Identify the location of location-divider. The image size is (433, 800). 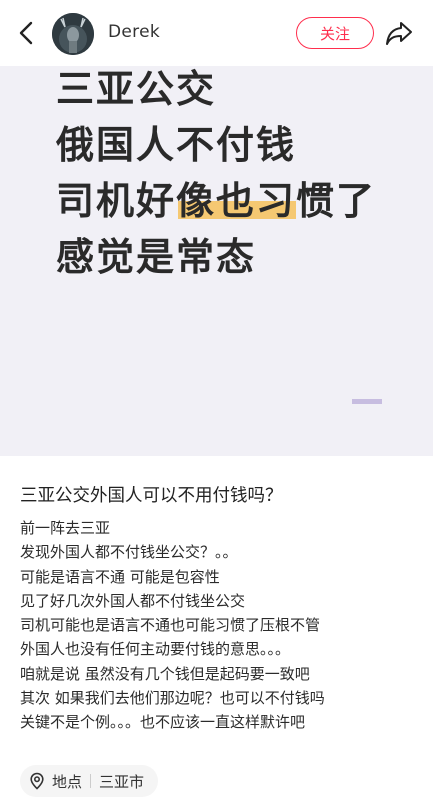
(91, 781).